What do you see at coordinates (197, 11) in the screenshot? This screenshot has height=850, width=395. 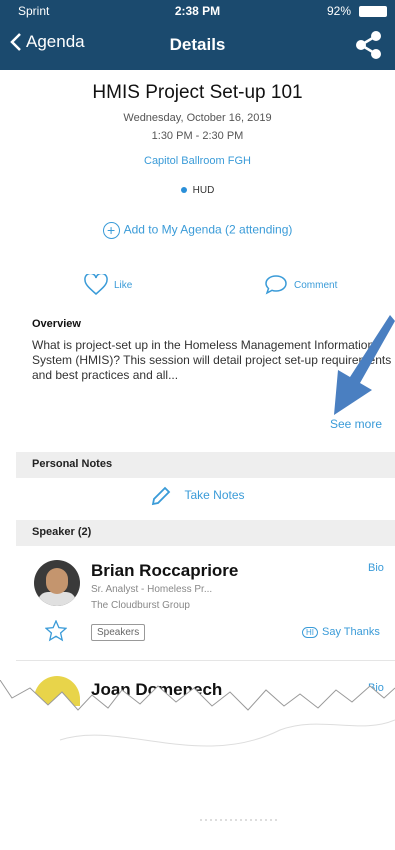 I see `status-bar: Sprint 2:38 PM 92%` at bounding box center [197, 11].